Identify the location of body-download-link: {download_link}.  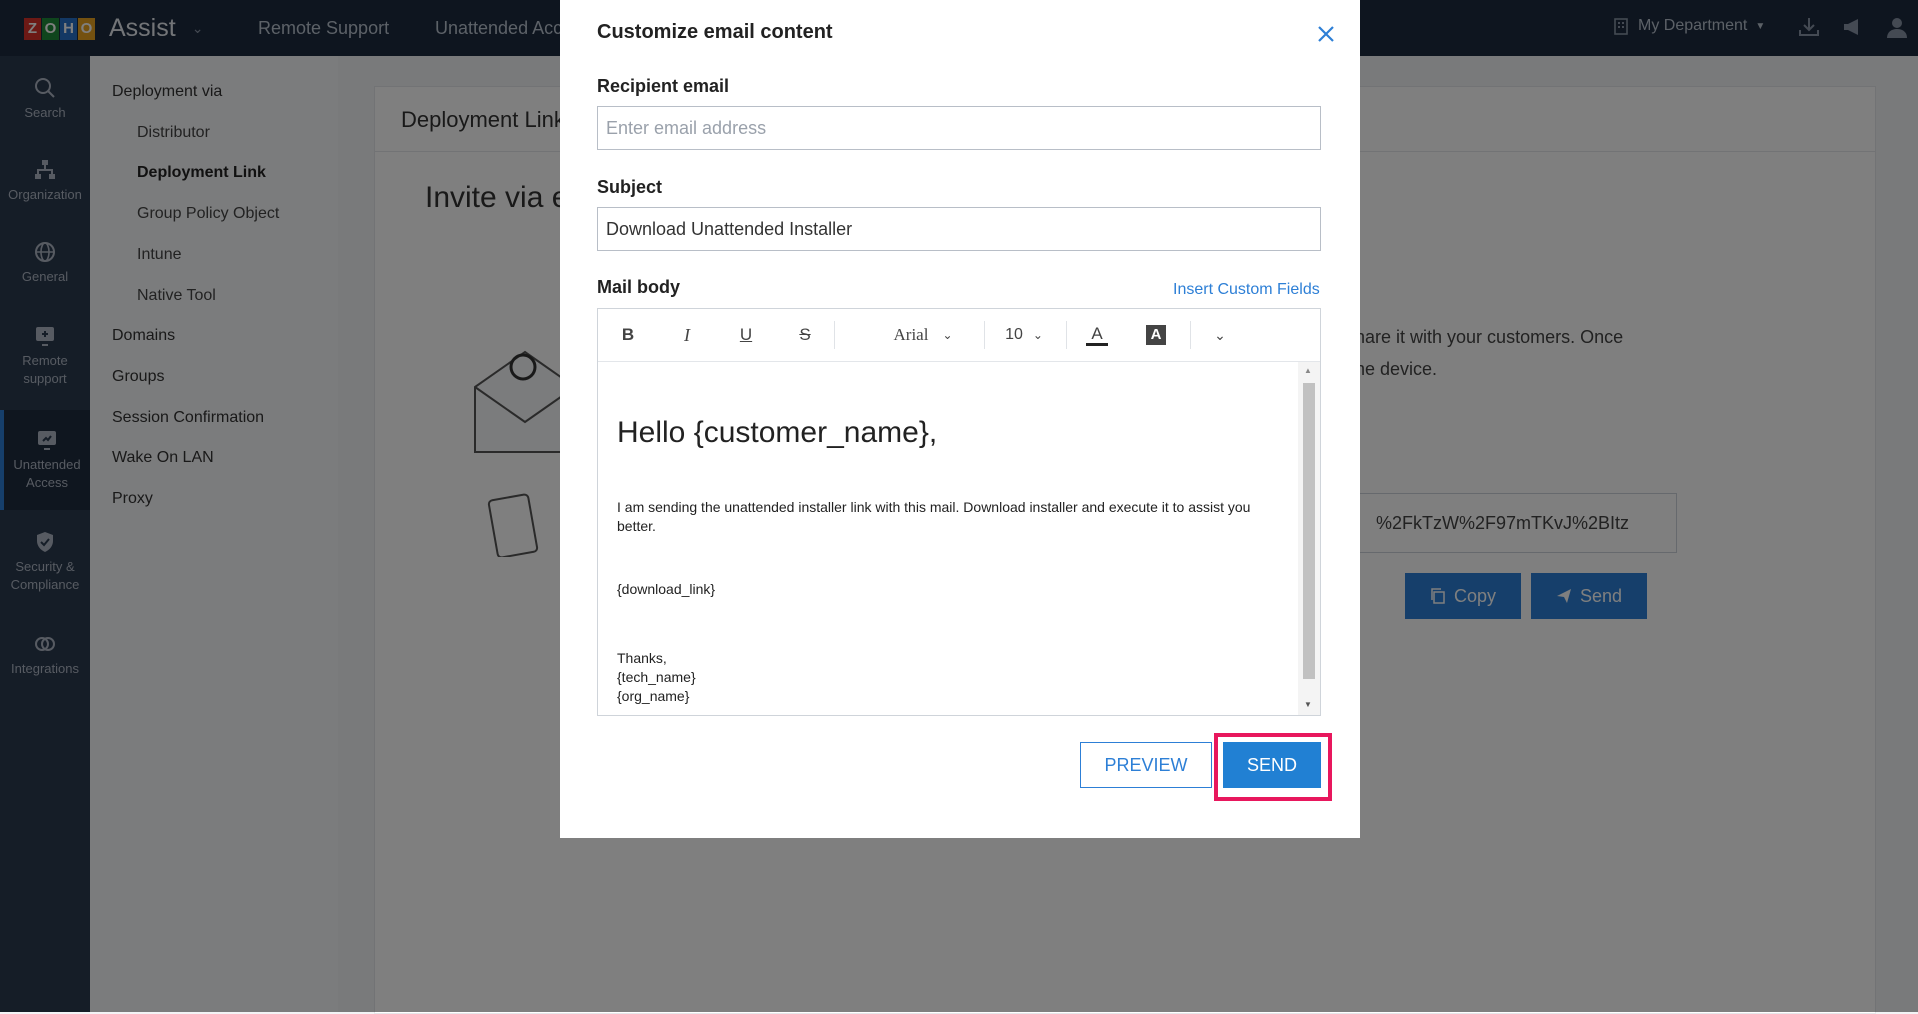
(666, 589).